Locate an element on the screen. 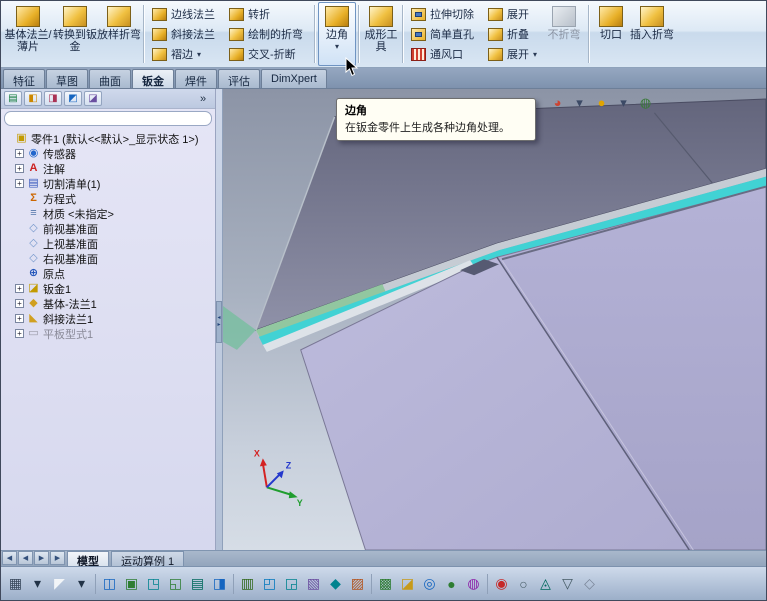 The width and height of the screenshot is (767, 601). toolbar-tool-icon: ○ is located at coordinates (523, 584).